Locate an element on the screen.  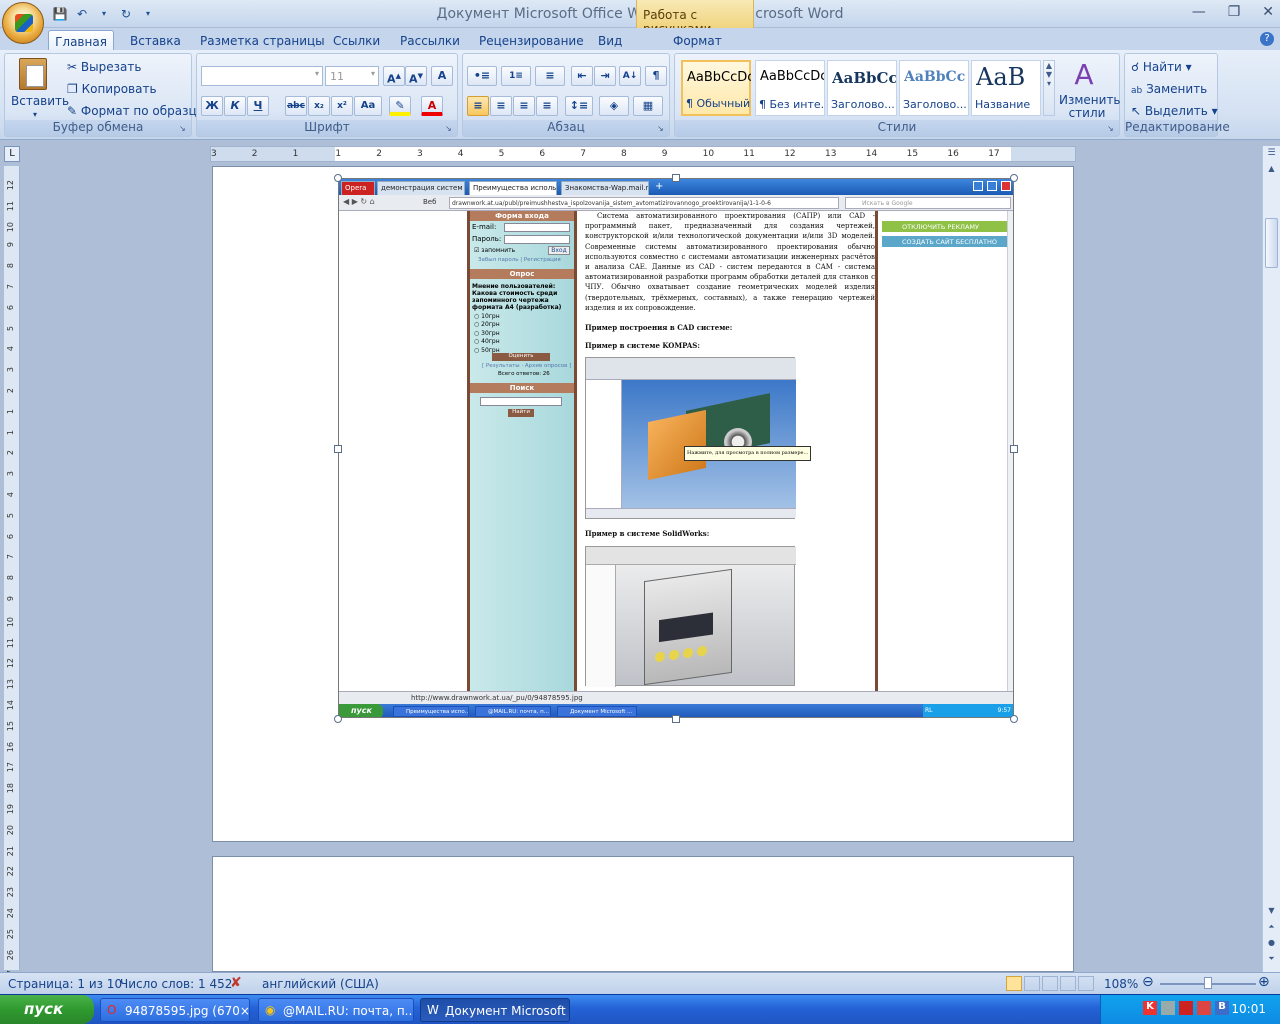
app-tray-icon is located at coordinates (1186, 1008).